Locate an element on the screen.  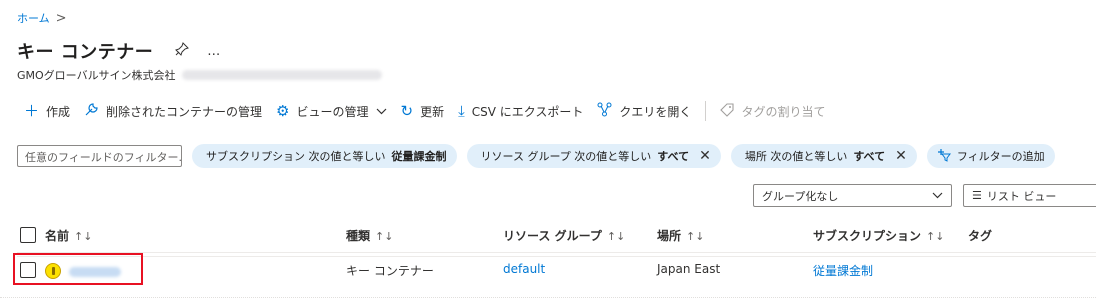
manage-deleted-vaults-button: 削除されたコンテナーの管理 is located at coordinates (173, 111).